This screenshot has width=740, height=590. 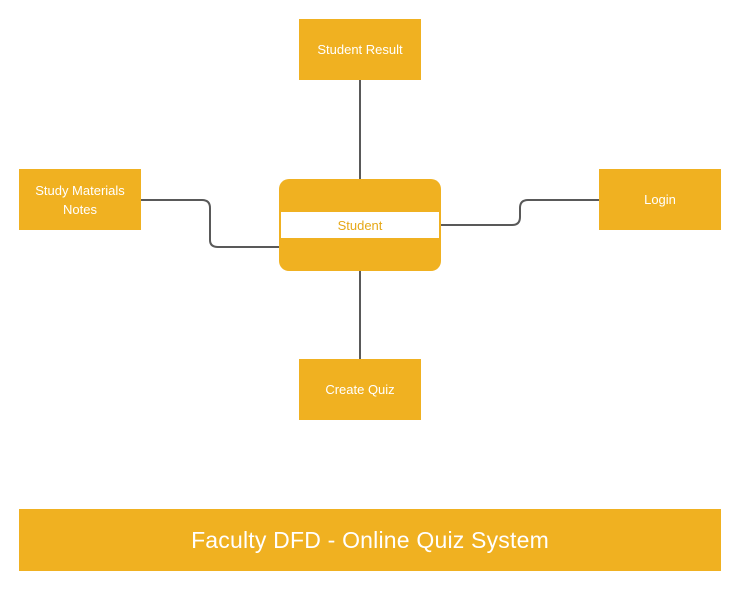 I want to click on entity-student-result: Student Result, so click(x=360, y=49).